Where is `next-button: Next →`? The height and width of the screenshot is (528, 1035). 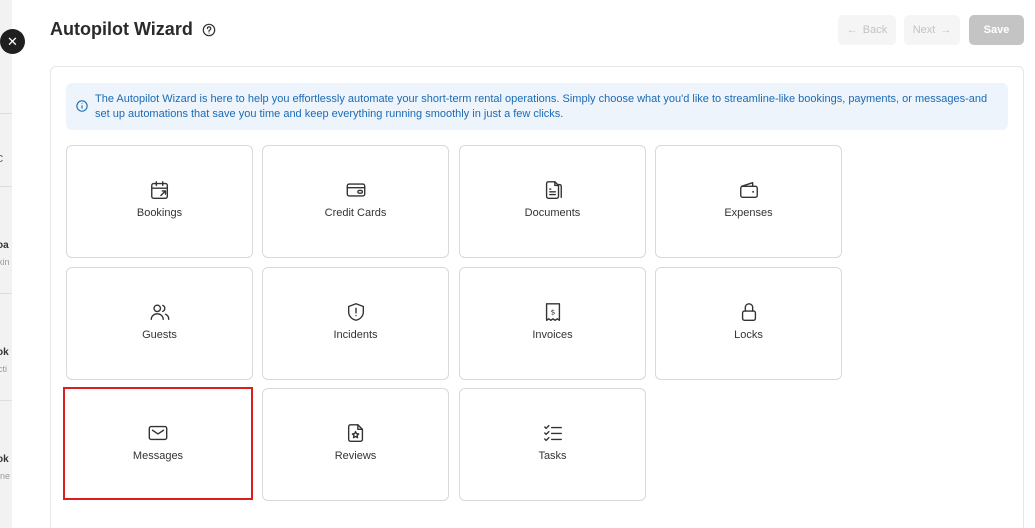 next-button: Next → is located at coordinates (932, 30).